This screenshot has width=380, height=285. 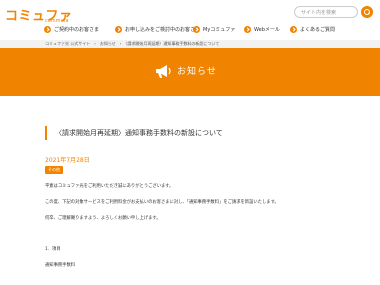 I want to click on nav-item-webmail: Webメール, so click(x=262, y=29).